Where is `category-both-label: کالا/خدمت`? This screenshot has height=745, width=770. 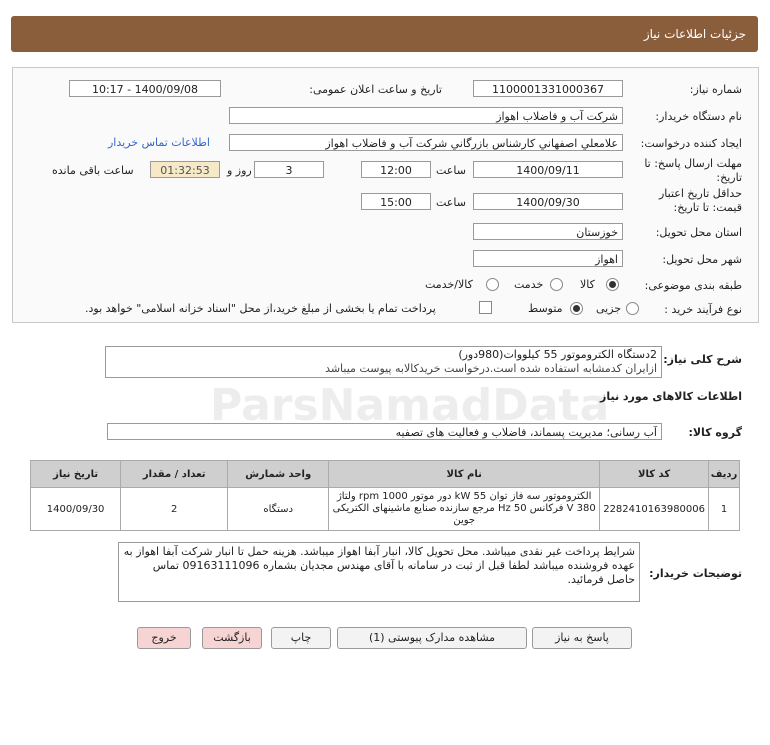 category-both-label: کالا/خدمت is located at coordinates (449, 284).